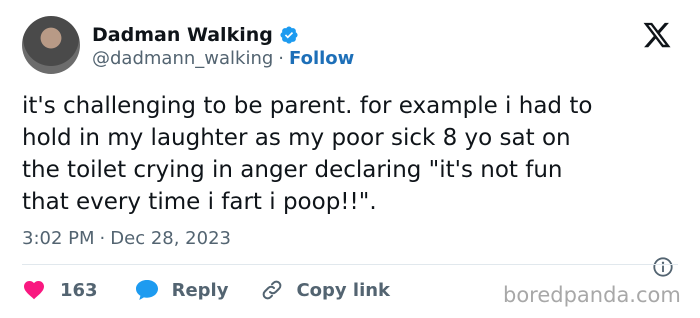 Image resolution: width=700 pixels, height=318 pixels. Describe the element at coordinates (200, 290) in the screenshot. I see `reply-label: Reply` at that location.